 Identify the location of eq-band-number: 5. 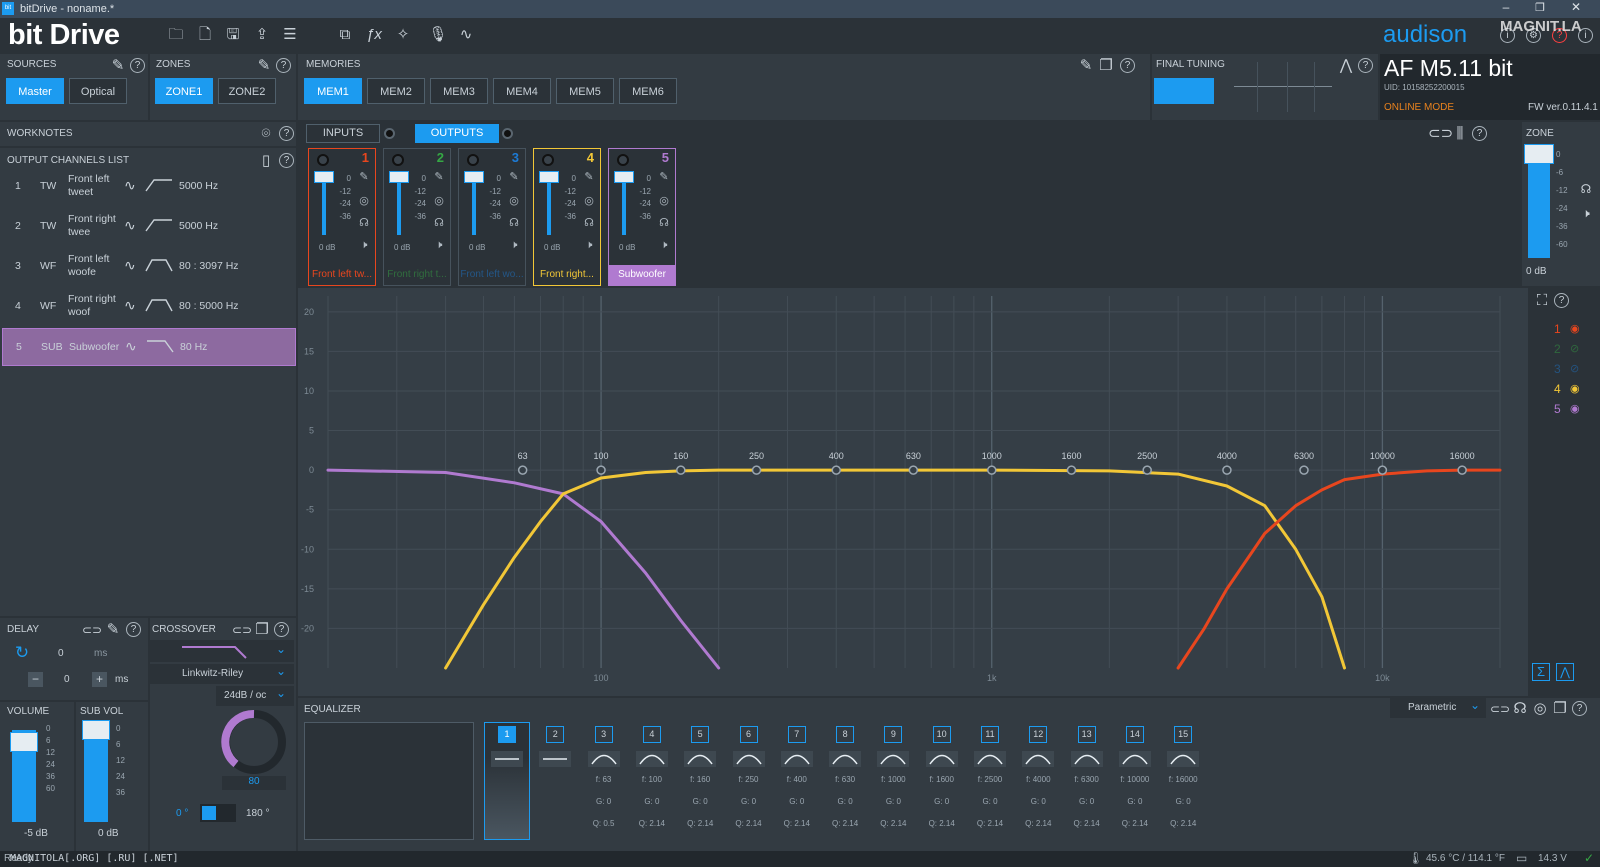
(700, 734).